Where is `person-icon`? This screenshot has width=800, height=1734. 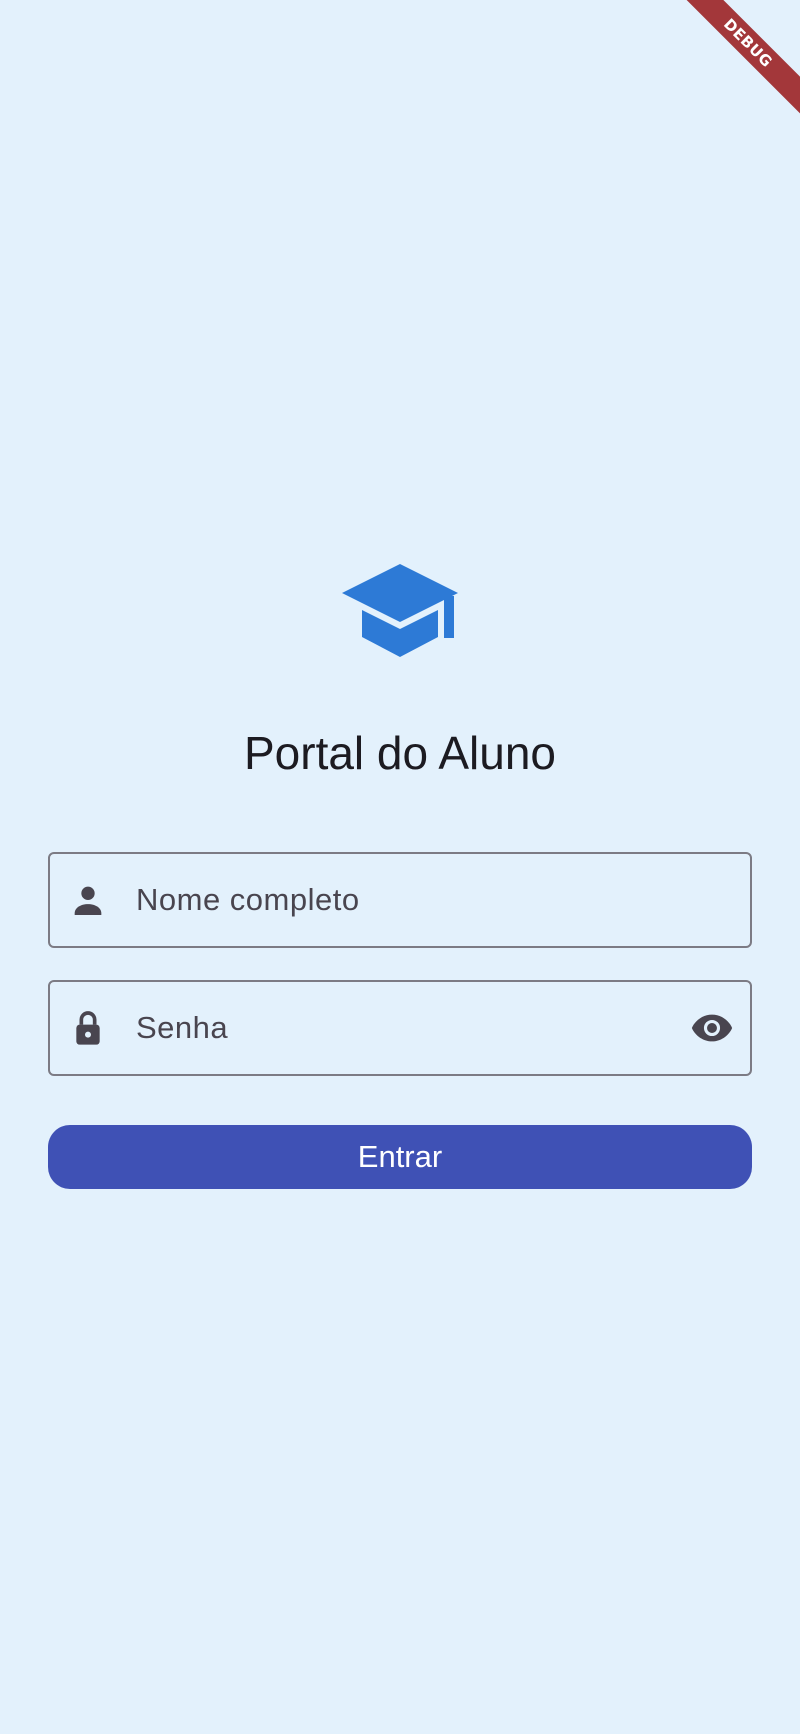
person-icon is located at coordinates (88, 900).